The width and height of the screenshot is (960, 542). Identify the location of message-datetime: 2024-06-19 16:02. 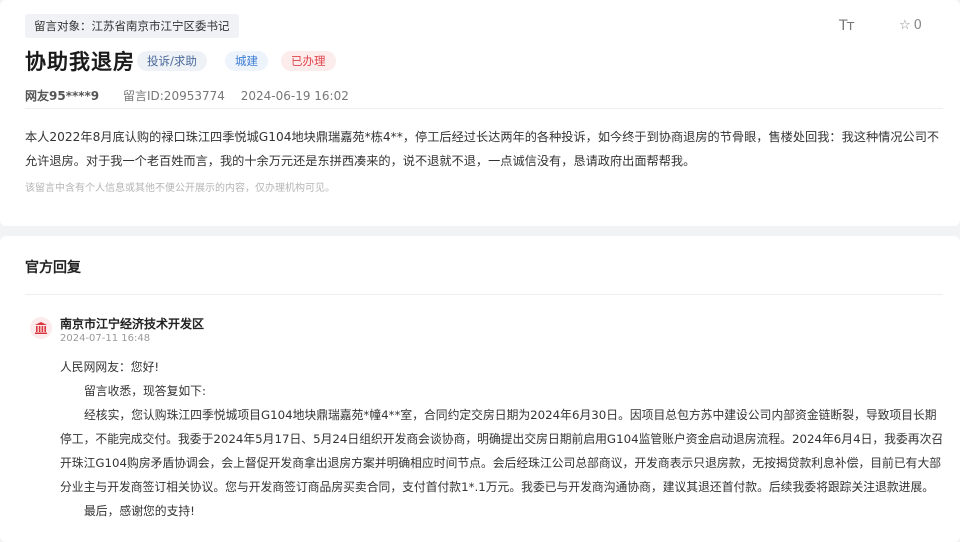
(294, 96).